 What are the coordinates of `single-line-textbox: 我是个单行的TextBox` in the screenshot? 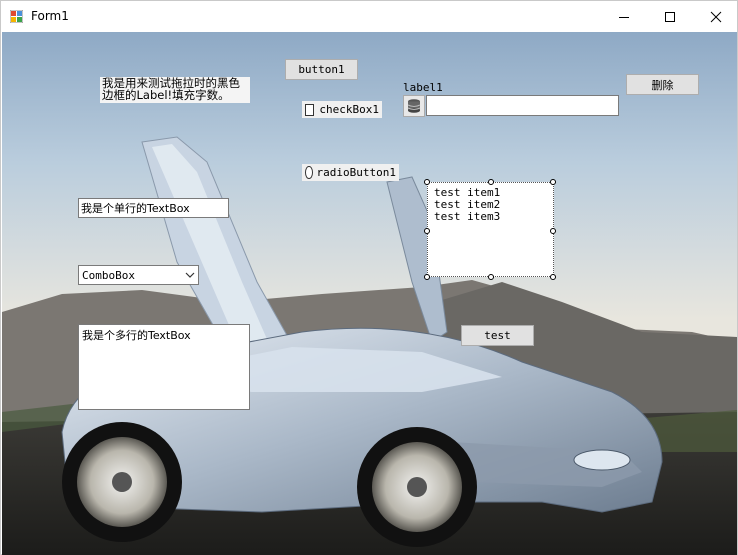 It's located at (153, 208).